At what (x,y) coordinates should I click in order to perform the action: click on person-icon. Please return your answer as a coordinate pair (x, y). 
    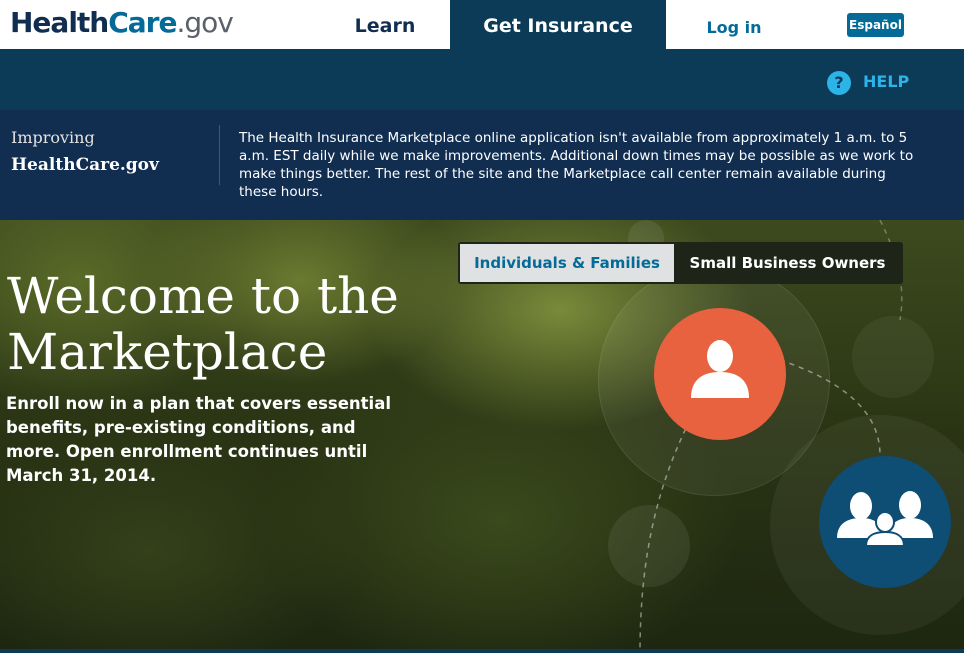
    Looking at the image, I should click on (720, 369).